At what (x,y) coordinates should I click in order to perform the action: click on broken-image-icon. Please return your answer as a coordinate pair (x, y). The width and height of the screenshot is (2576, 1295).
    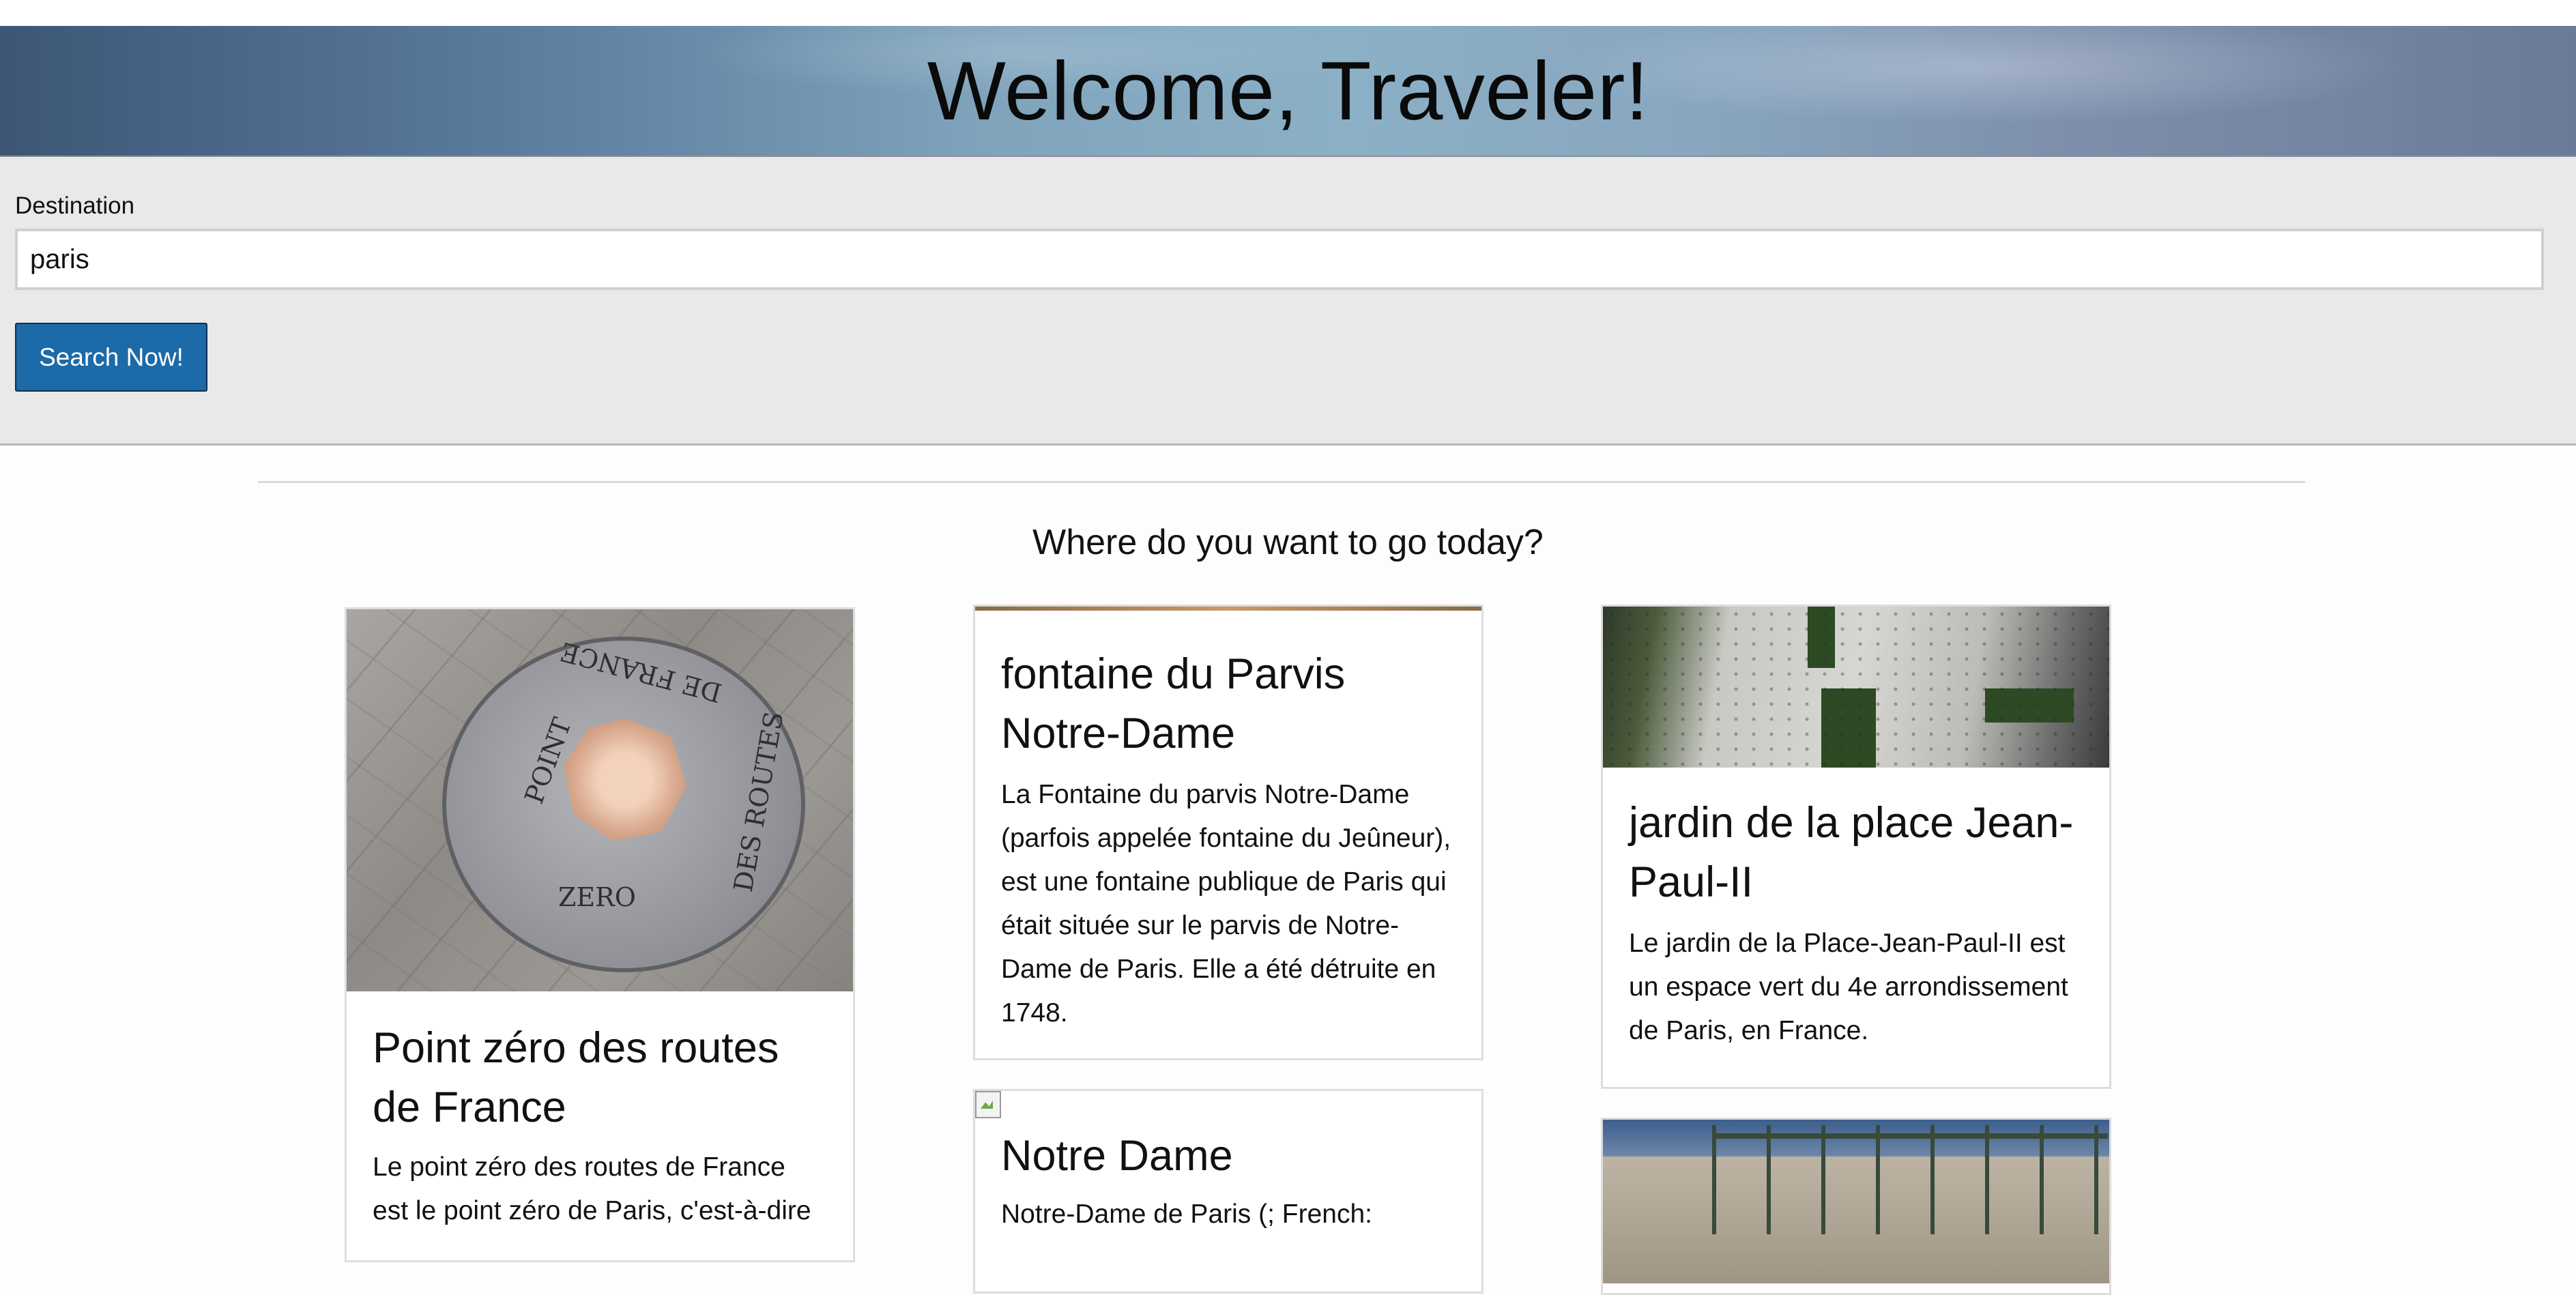
    Looking at the image, I should click on (988, 1104).